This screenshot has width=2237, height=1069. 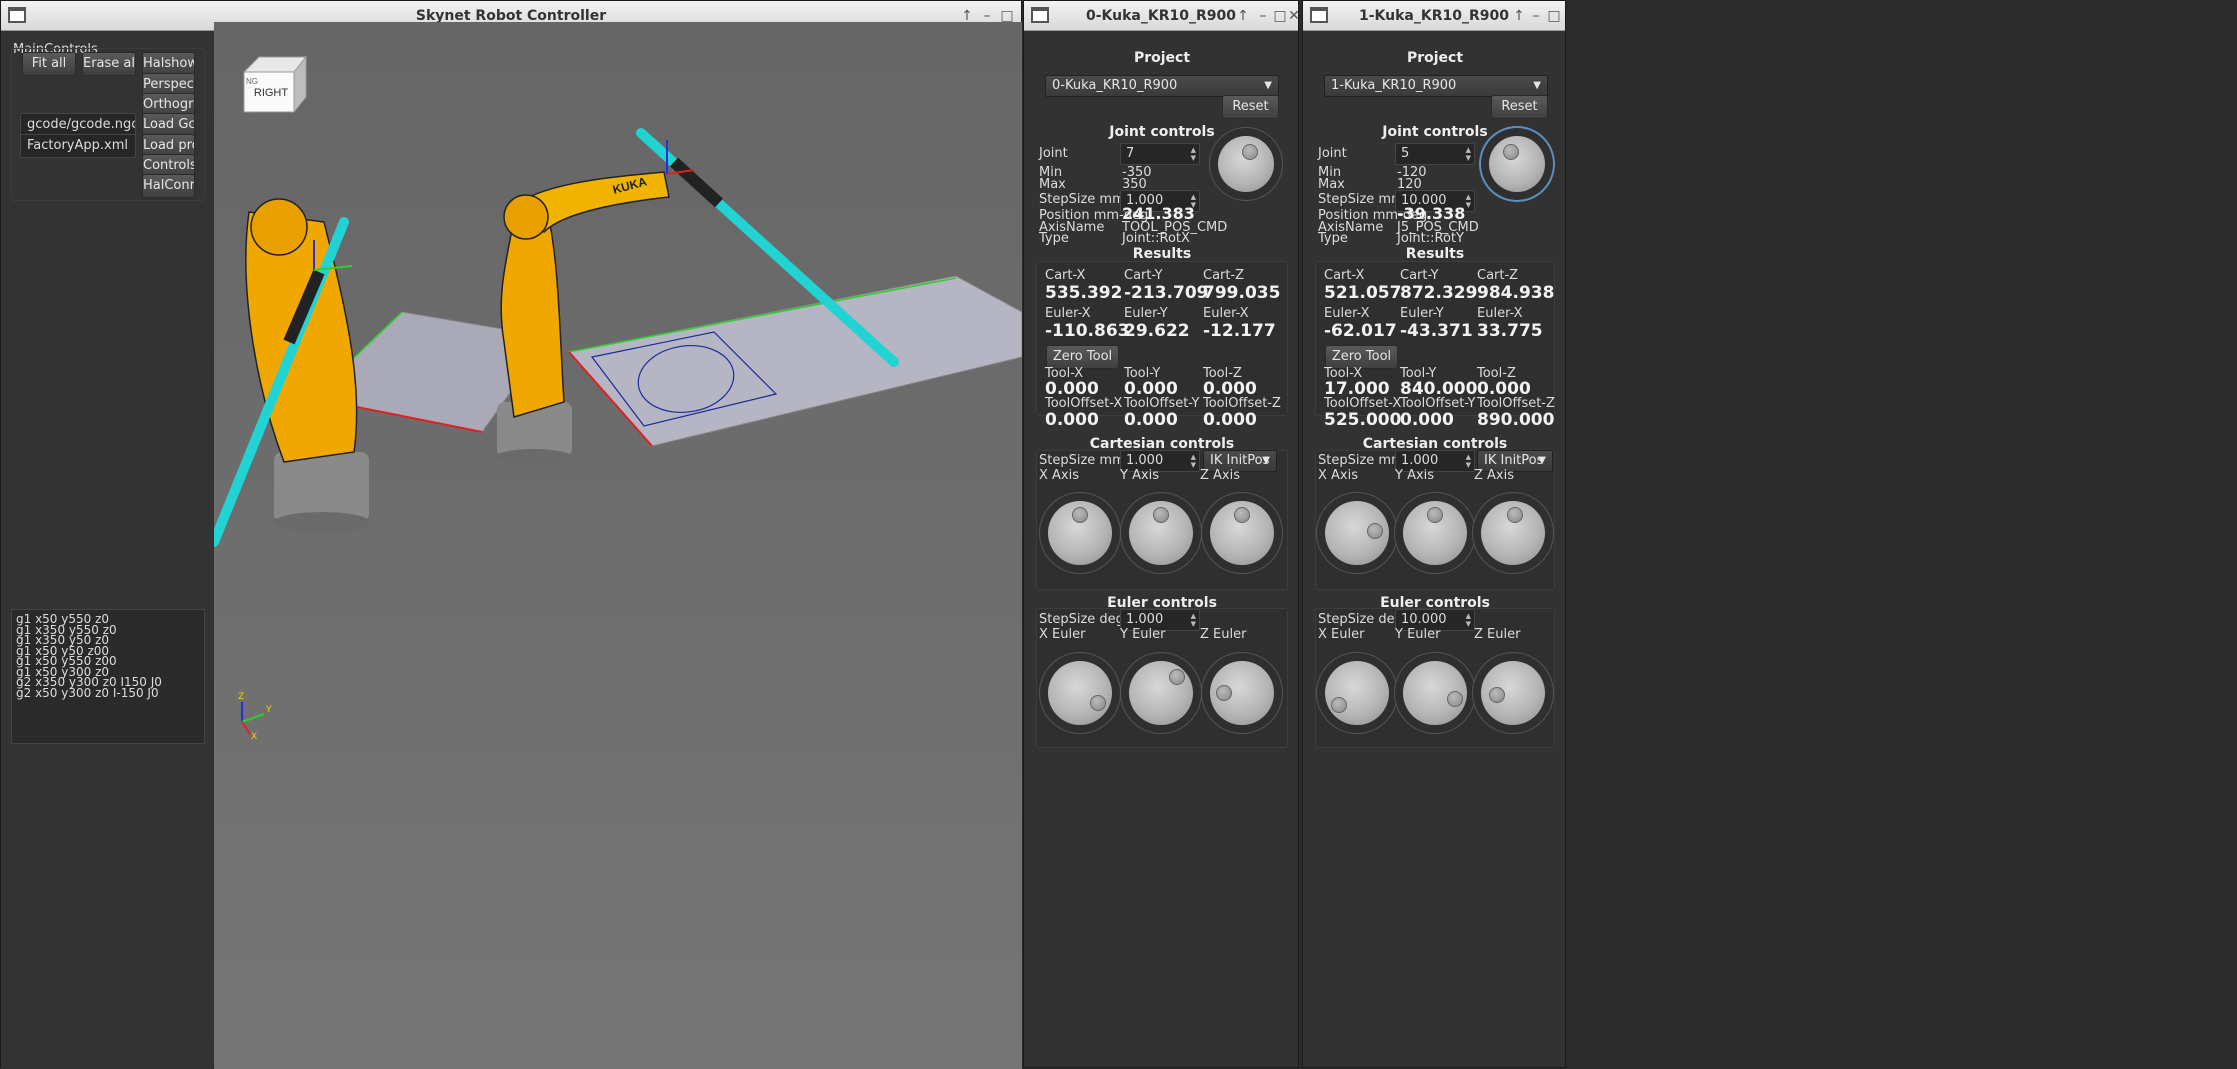 What do you see at coordinates (1436, 331) in the screenshot?
I see `euler-y-value: -43.371` at bounding box center [1436, 331].